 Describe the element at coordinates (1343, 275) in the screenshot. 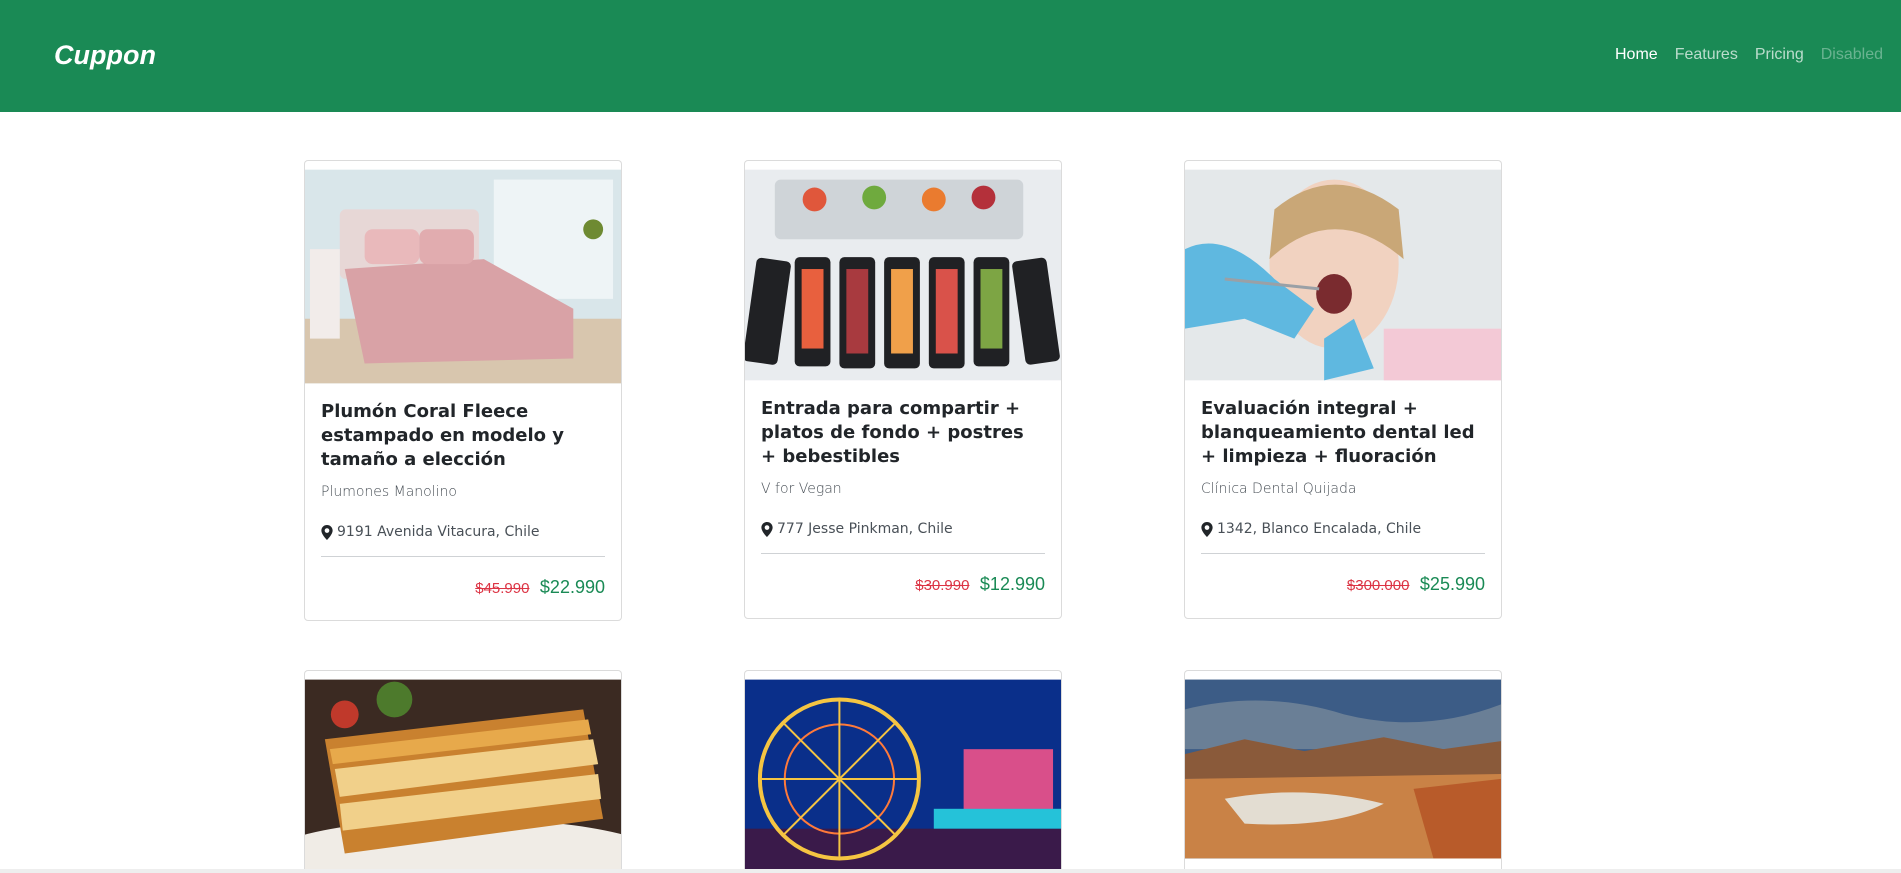

I see `card-image-dental` at that location.